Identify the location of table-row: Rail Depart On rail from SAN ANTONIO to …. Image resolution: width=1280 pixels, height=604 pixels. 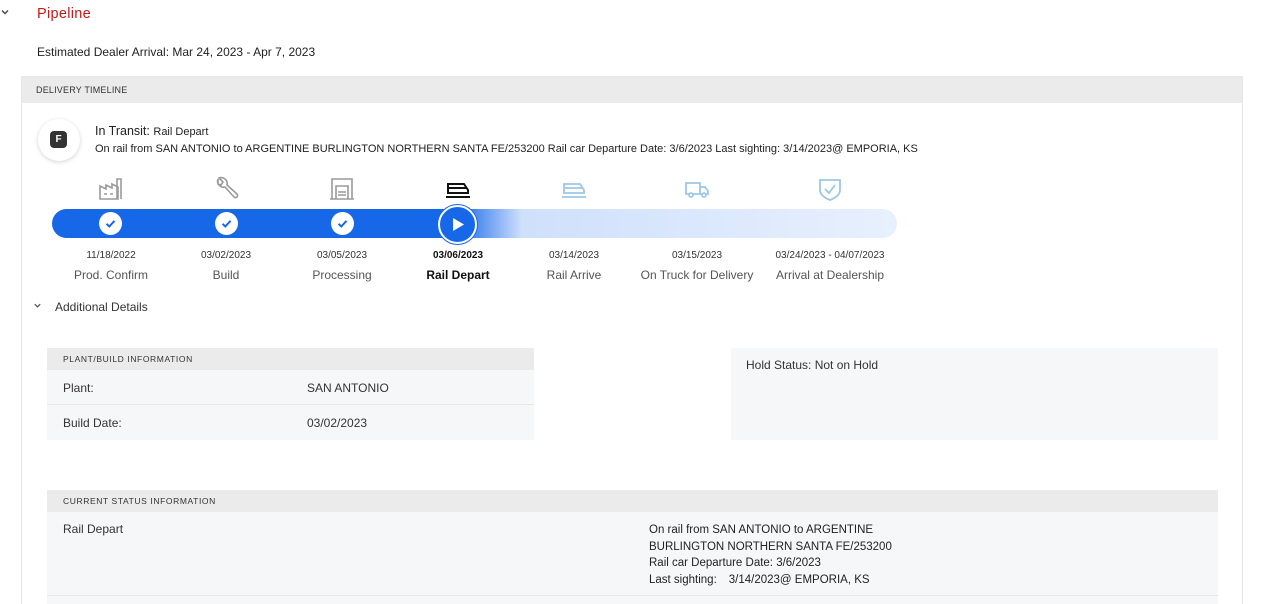
(632, 554).